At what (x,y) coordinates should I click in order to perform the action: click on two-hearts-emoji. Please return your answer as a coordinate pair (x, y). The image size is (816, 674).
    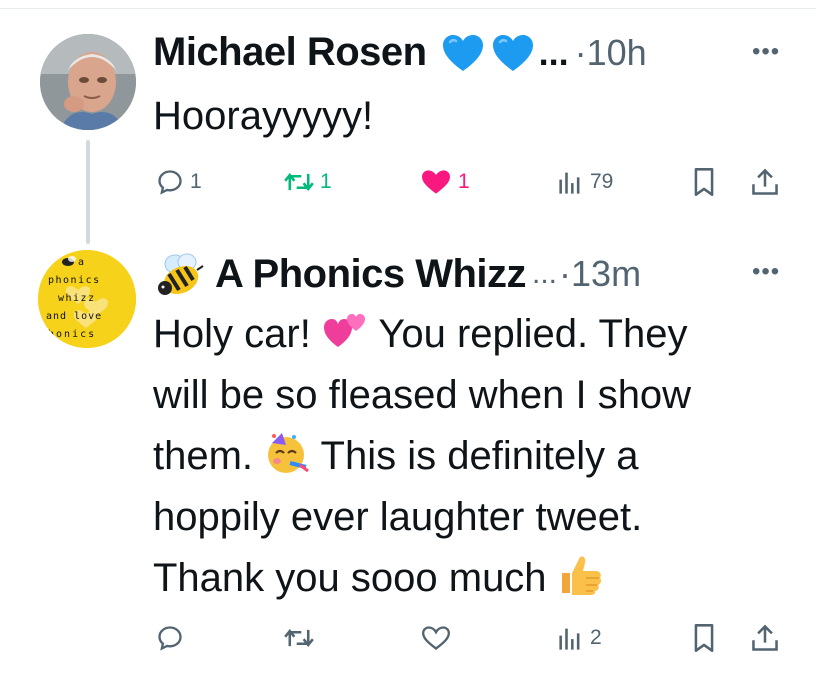
    Looking at the image, I should click on (344, 330).